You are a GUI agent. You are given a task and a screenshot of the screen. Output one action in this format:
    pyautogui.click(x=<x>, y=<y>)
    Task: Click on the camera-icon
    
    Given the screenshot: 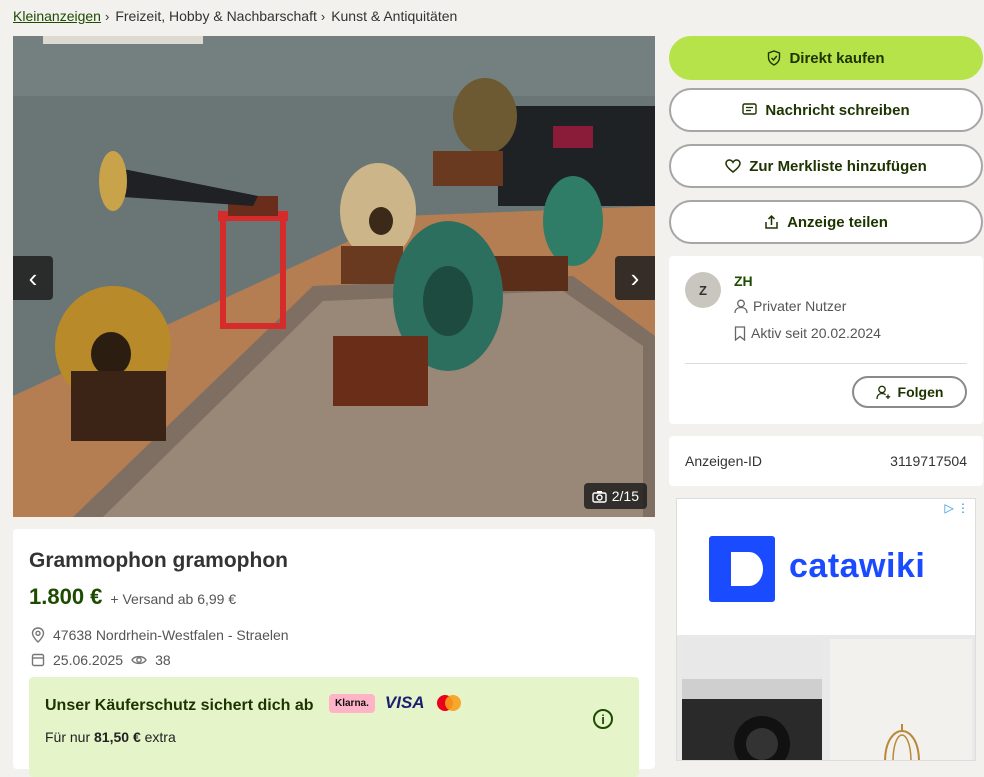 What is the action you would take?
    pyautogui.click(x=599, y=496)
    